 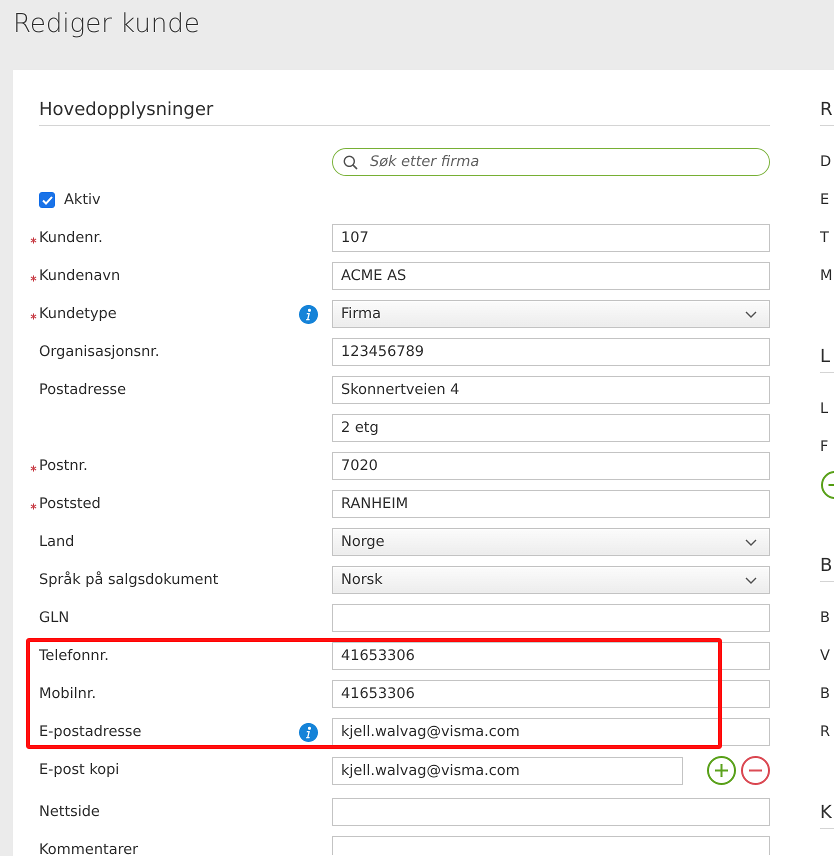 What do you see at coordinates (825, 200) in the screenshot?
I see `field-label: E` at bounding box center [825, 200].